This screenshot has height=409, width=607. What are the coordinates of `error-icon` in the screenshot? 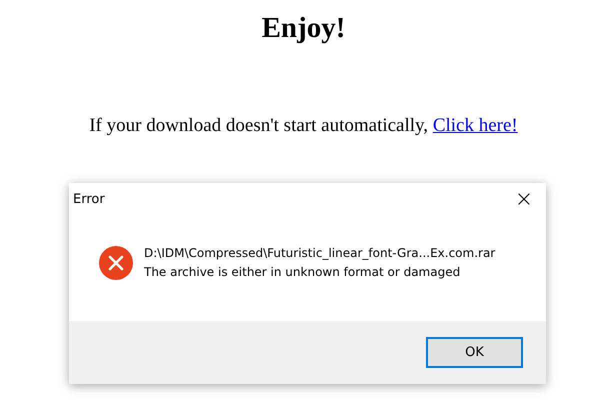 It's located at (116, 263).